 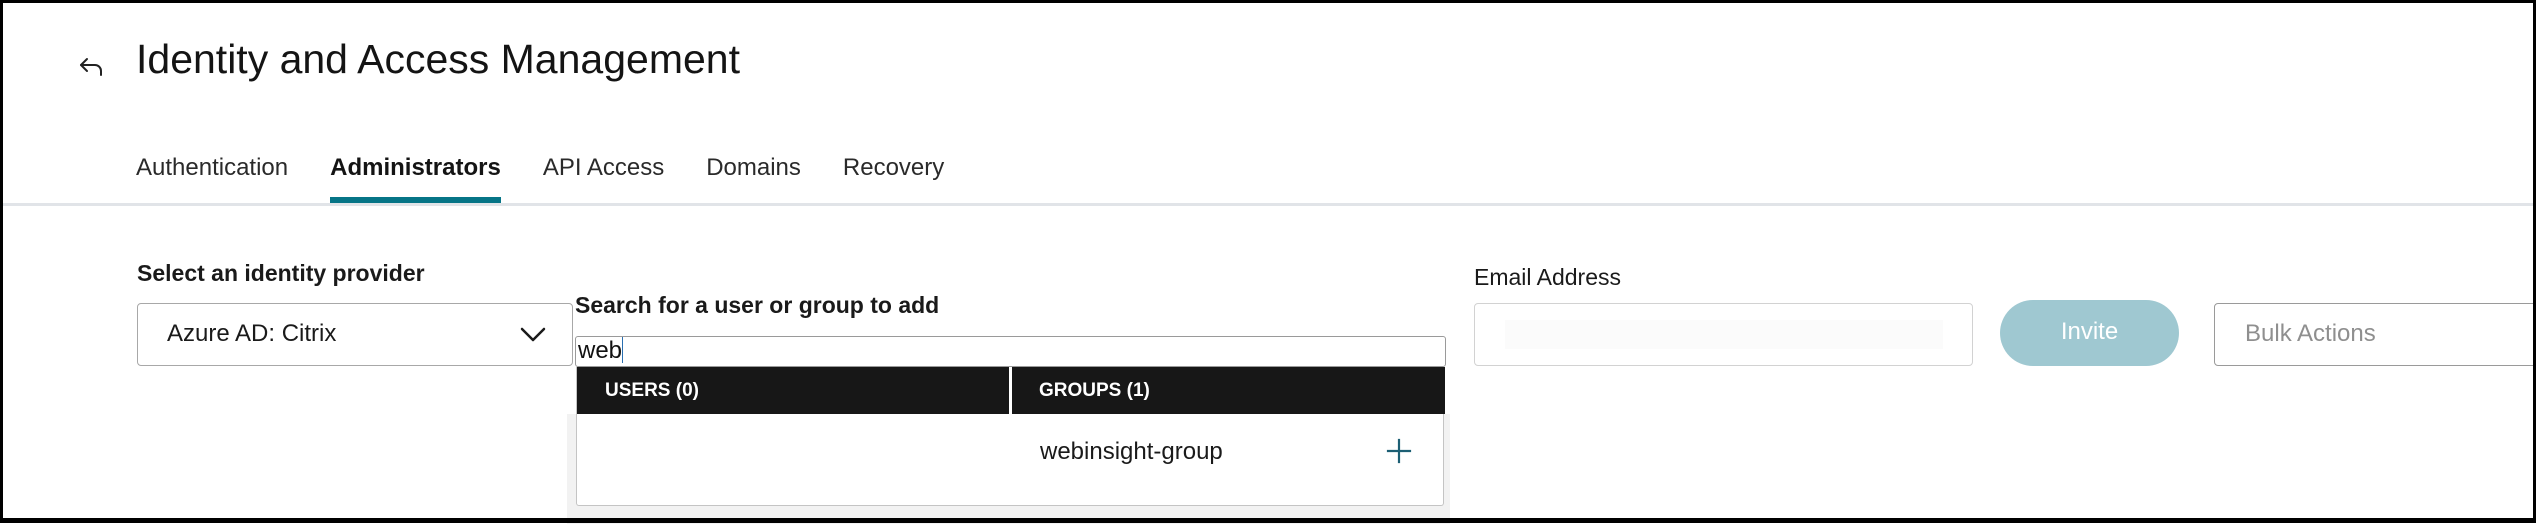 I want to click on search-results-dropdown: USERS (0) GROUPS (1) webinsight-group, so click(x=1010, y=436).